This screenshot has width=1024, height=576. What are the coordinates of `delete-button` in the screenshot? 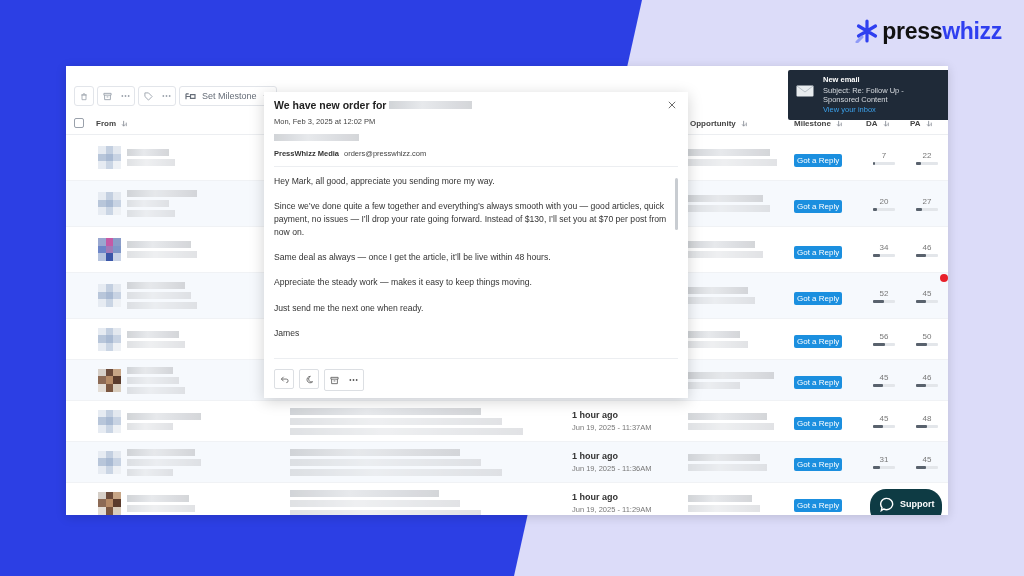 It's located at (84, 96).